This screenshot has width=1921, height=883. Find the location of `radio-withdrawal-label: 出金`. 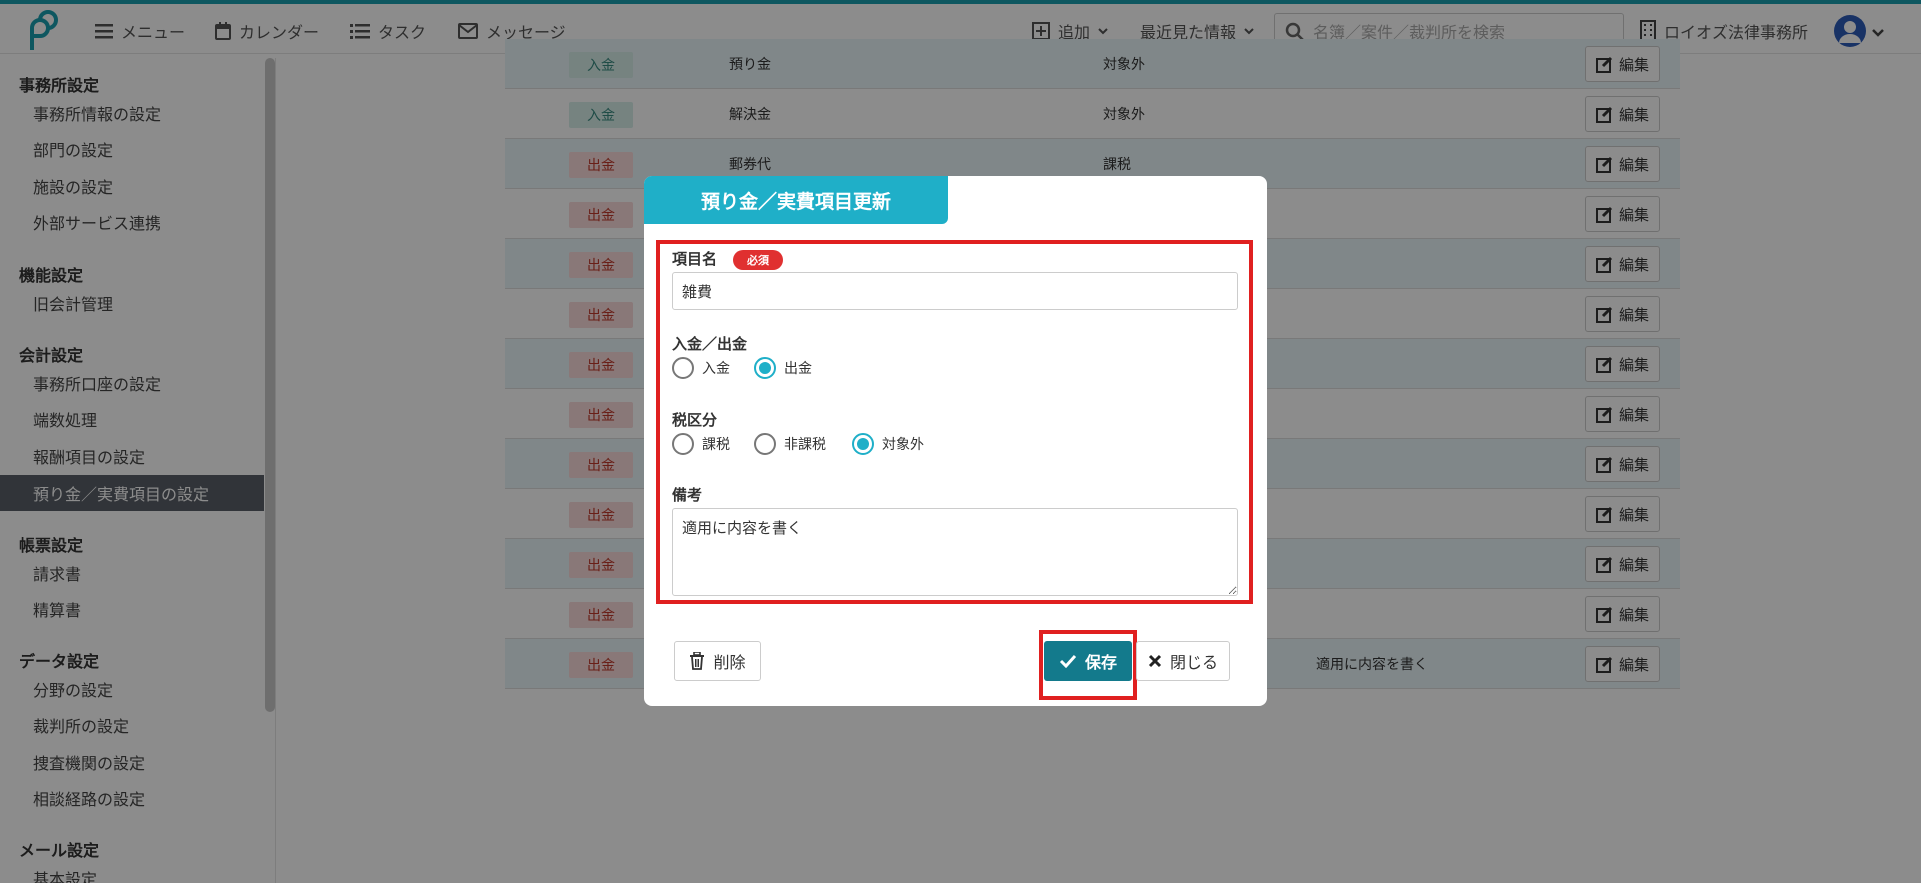

radio-withdrawal-label: 出金 is located at coordinates (798, 369).